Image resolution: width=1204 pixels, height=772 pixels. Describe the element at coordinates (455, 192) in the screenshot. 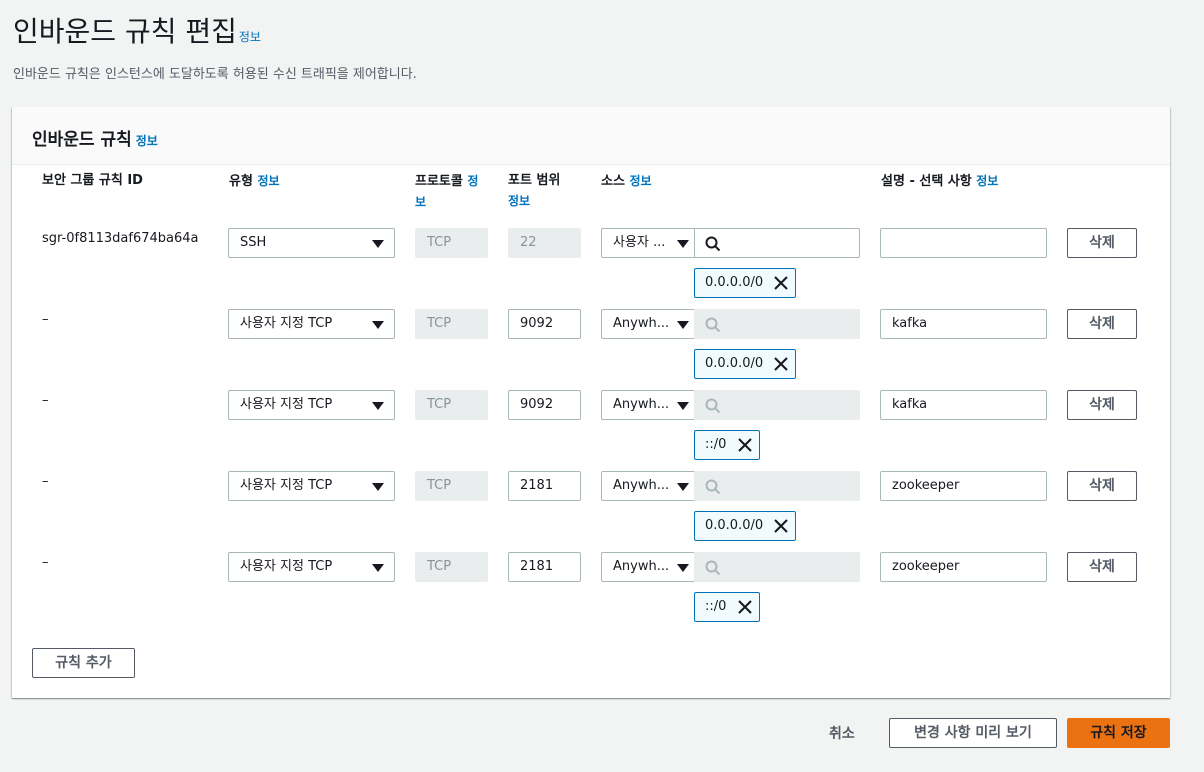

I see `col-protocol: 프로토콜 정보` at that location.